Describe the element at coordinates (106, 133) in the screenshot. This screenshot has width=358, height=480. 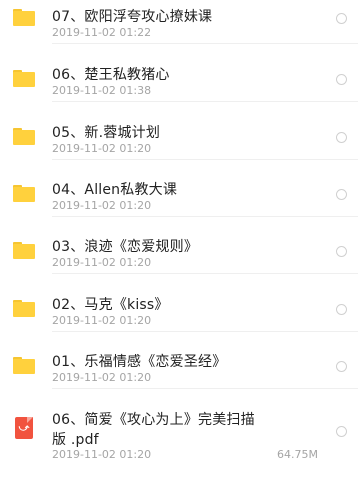
I see `file-name: 05、新.蓉城计划` at that location.